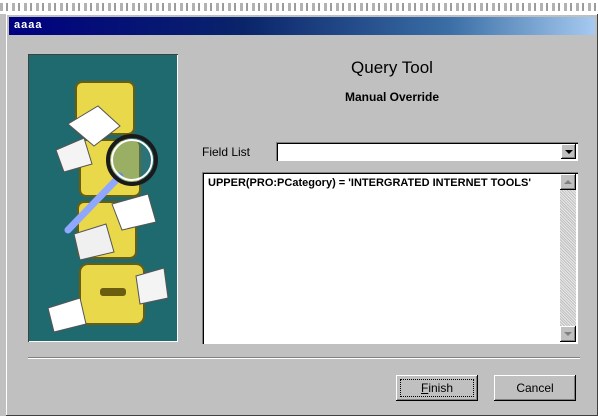 Image resolution: width=598 pixels, height=416 pixels. I want to click on field-list-label: Field List, so click(226, 152).